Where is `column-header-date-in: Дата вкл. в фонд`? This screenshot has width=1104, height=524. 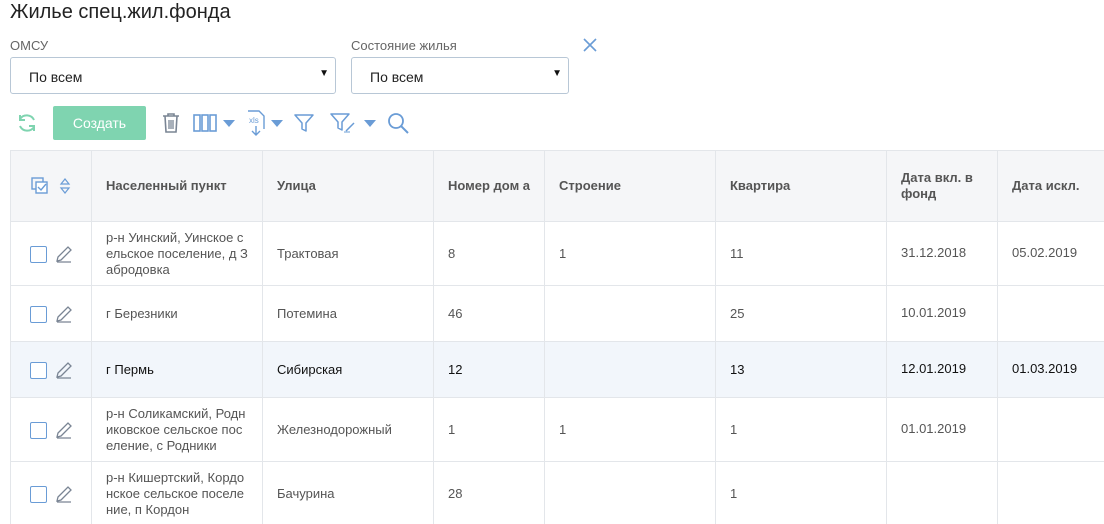
column-header-date-in: Дата вкл. в фонд is located at coordinates (942, 186).